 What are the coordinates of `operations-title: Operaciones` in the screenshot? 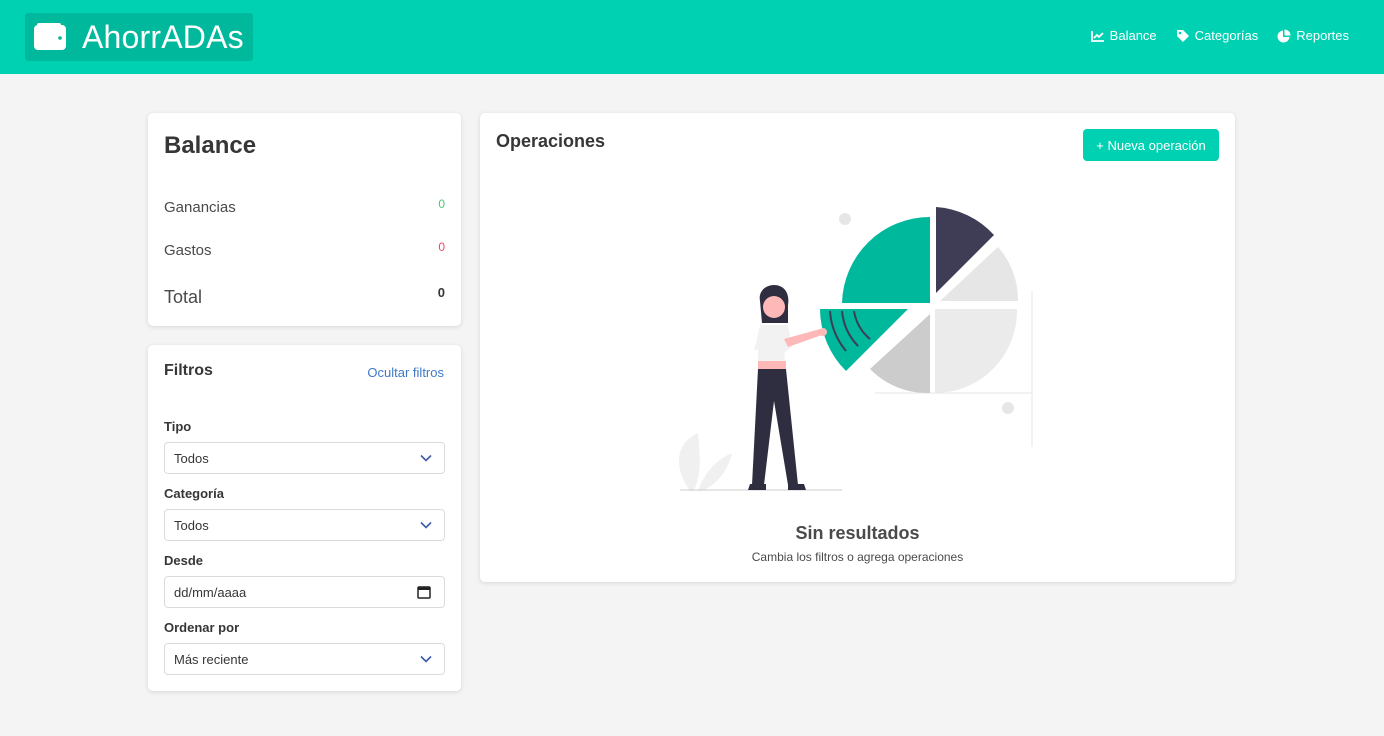 It's located at (551, 141).